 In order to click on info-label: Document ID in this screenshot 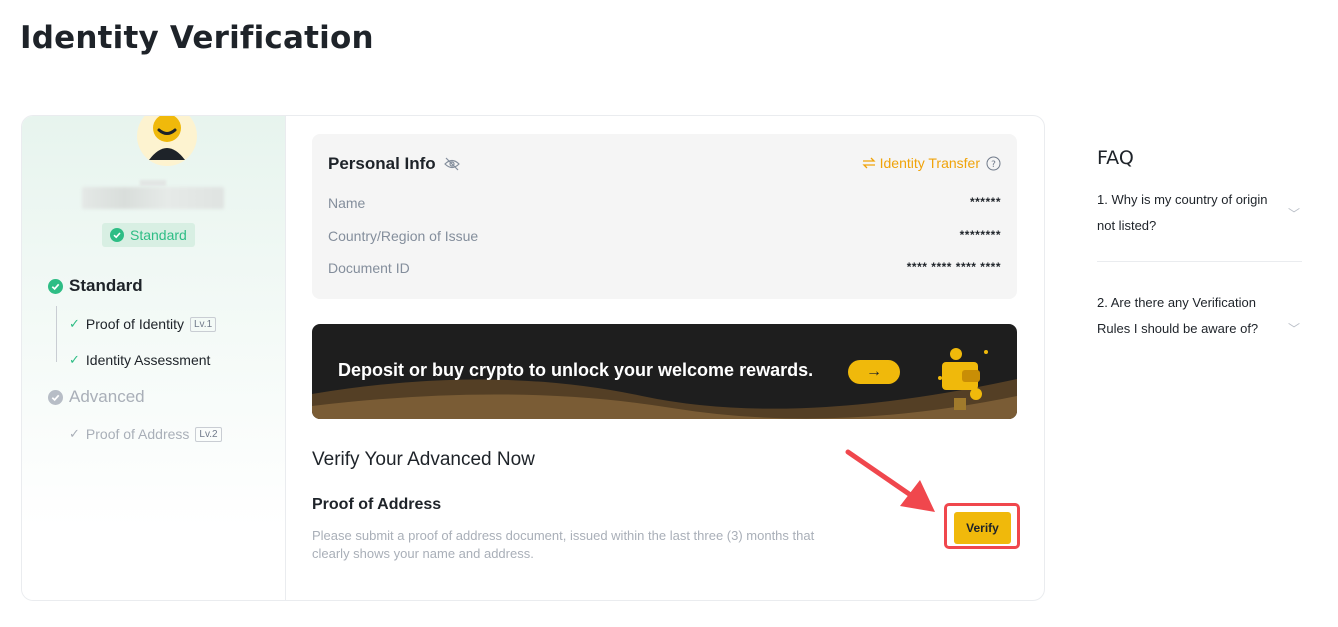, I will do `click(369, 268)`.